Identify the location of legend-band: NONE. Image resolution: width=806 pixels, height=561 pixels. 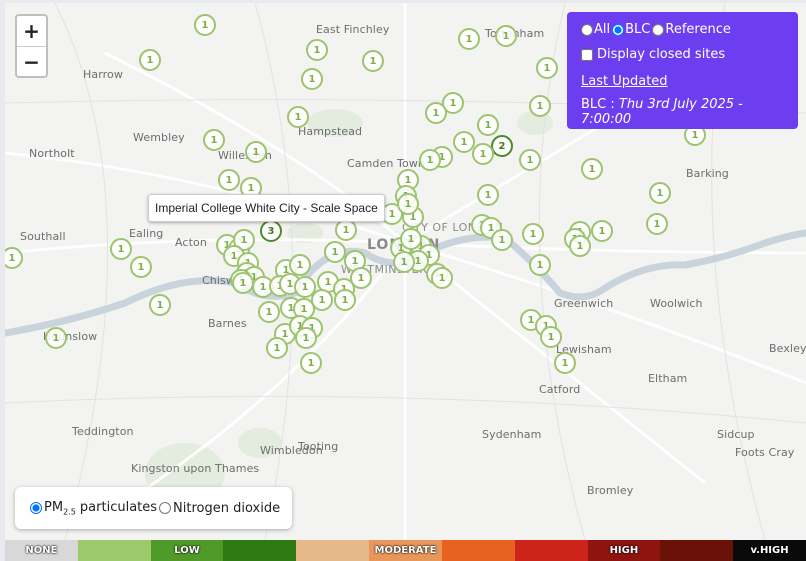
(41, 550).